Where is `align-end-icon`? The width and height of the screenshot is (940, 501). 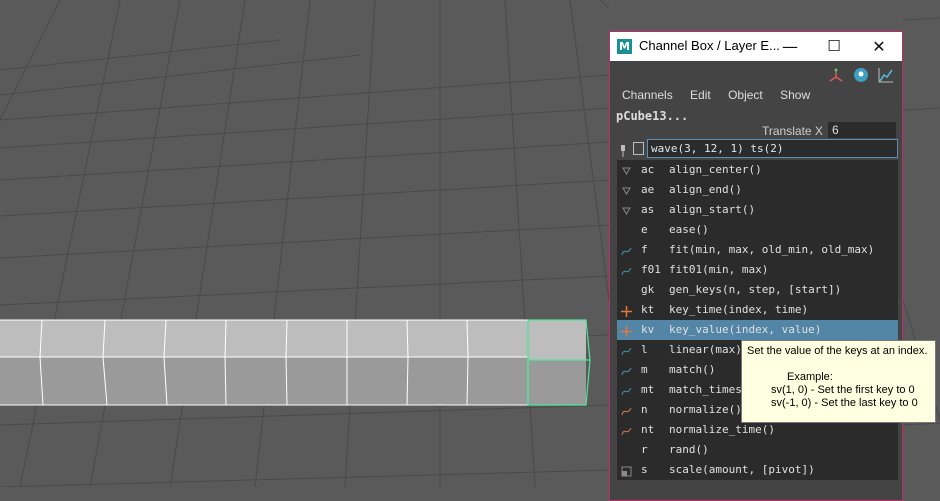 align-end-icon is located at coordinates (626, 189).